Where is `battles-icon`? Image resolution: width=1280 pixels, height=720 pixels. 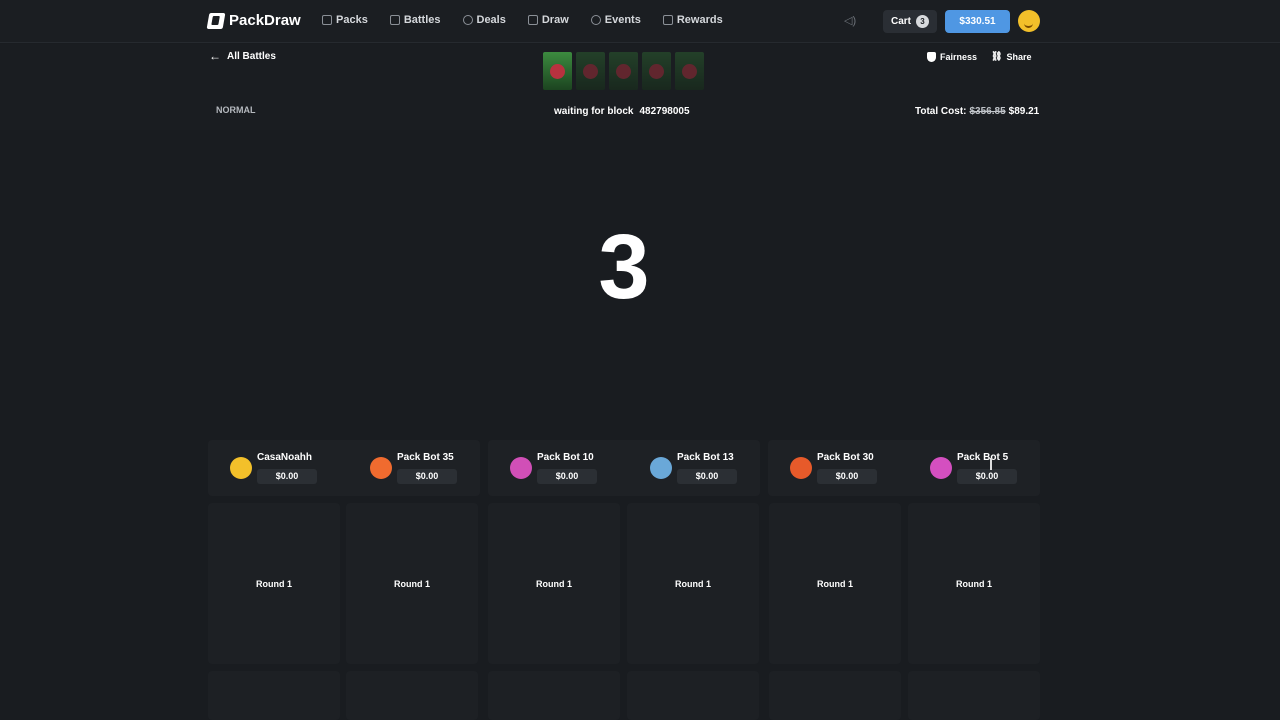 battles-icon is located at coordinates (394, 20).